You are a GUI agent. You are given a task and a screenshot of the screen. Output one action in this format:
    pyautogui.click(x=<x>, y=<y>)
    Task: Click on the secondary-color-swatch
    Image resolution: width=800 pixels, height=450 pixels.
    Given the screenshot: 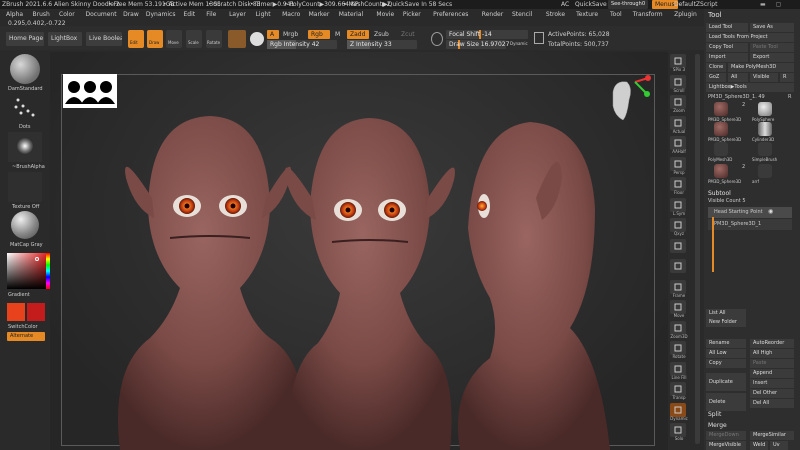 What is the action you would take?
    pyautogui.click(x=36, y=312)
    